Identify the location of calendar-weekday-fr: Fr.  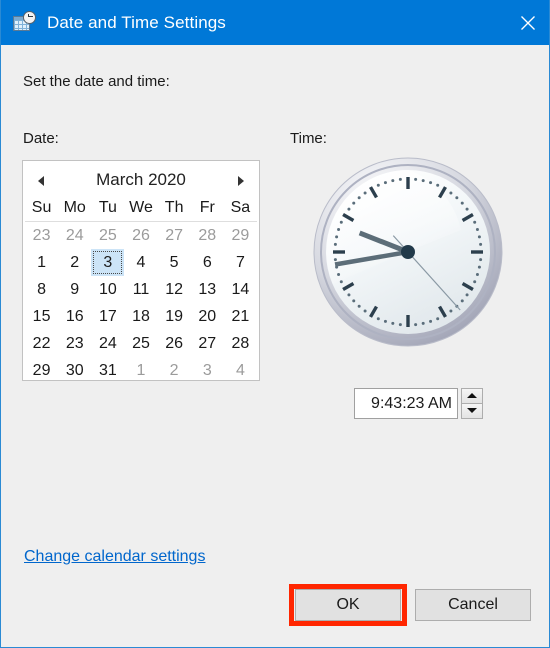
(207, 208).